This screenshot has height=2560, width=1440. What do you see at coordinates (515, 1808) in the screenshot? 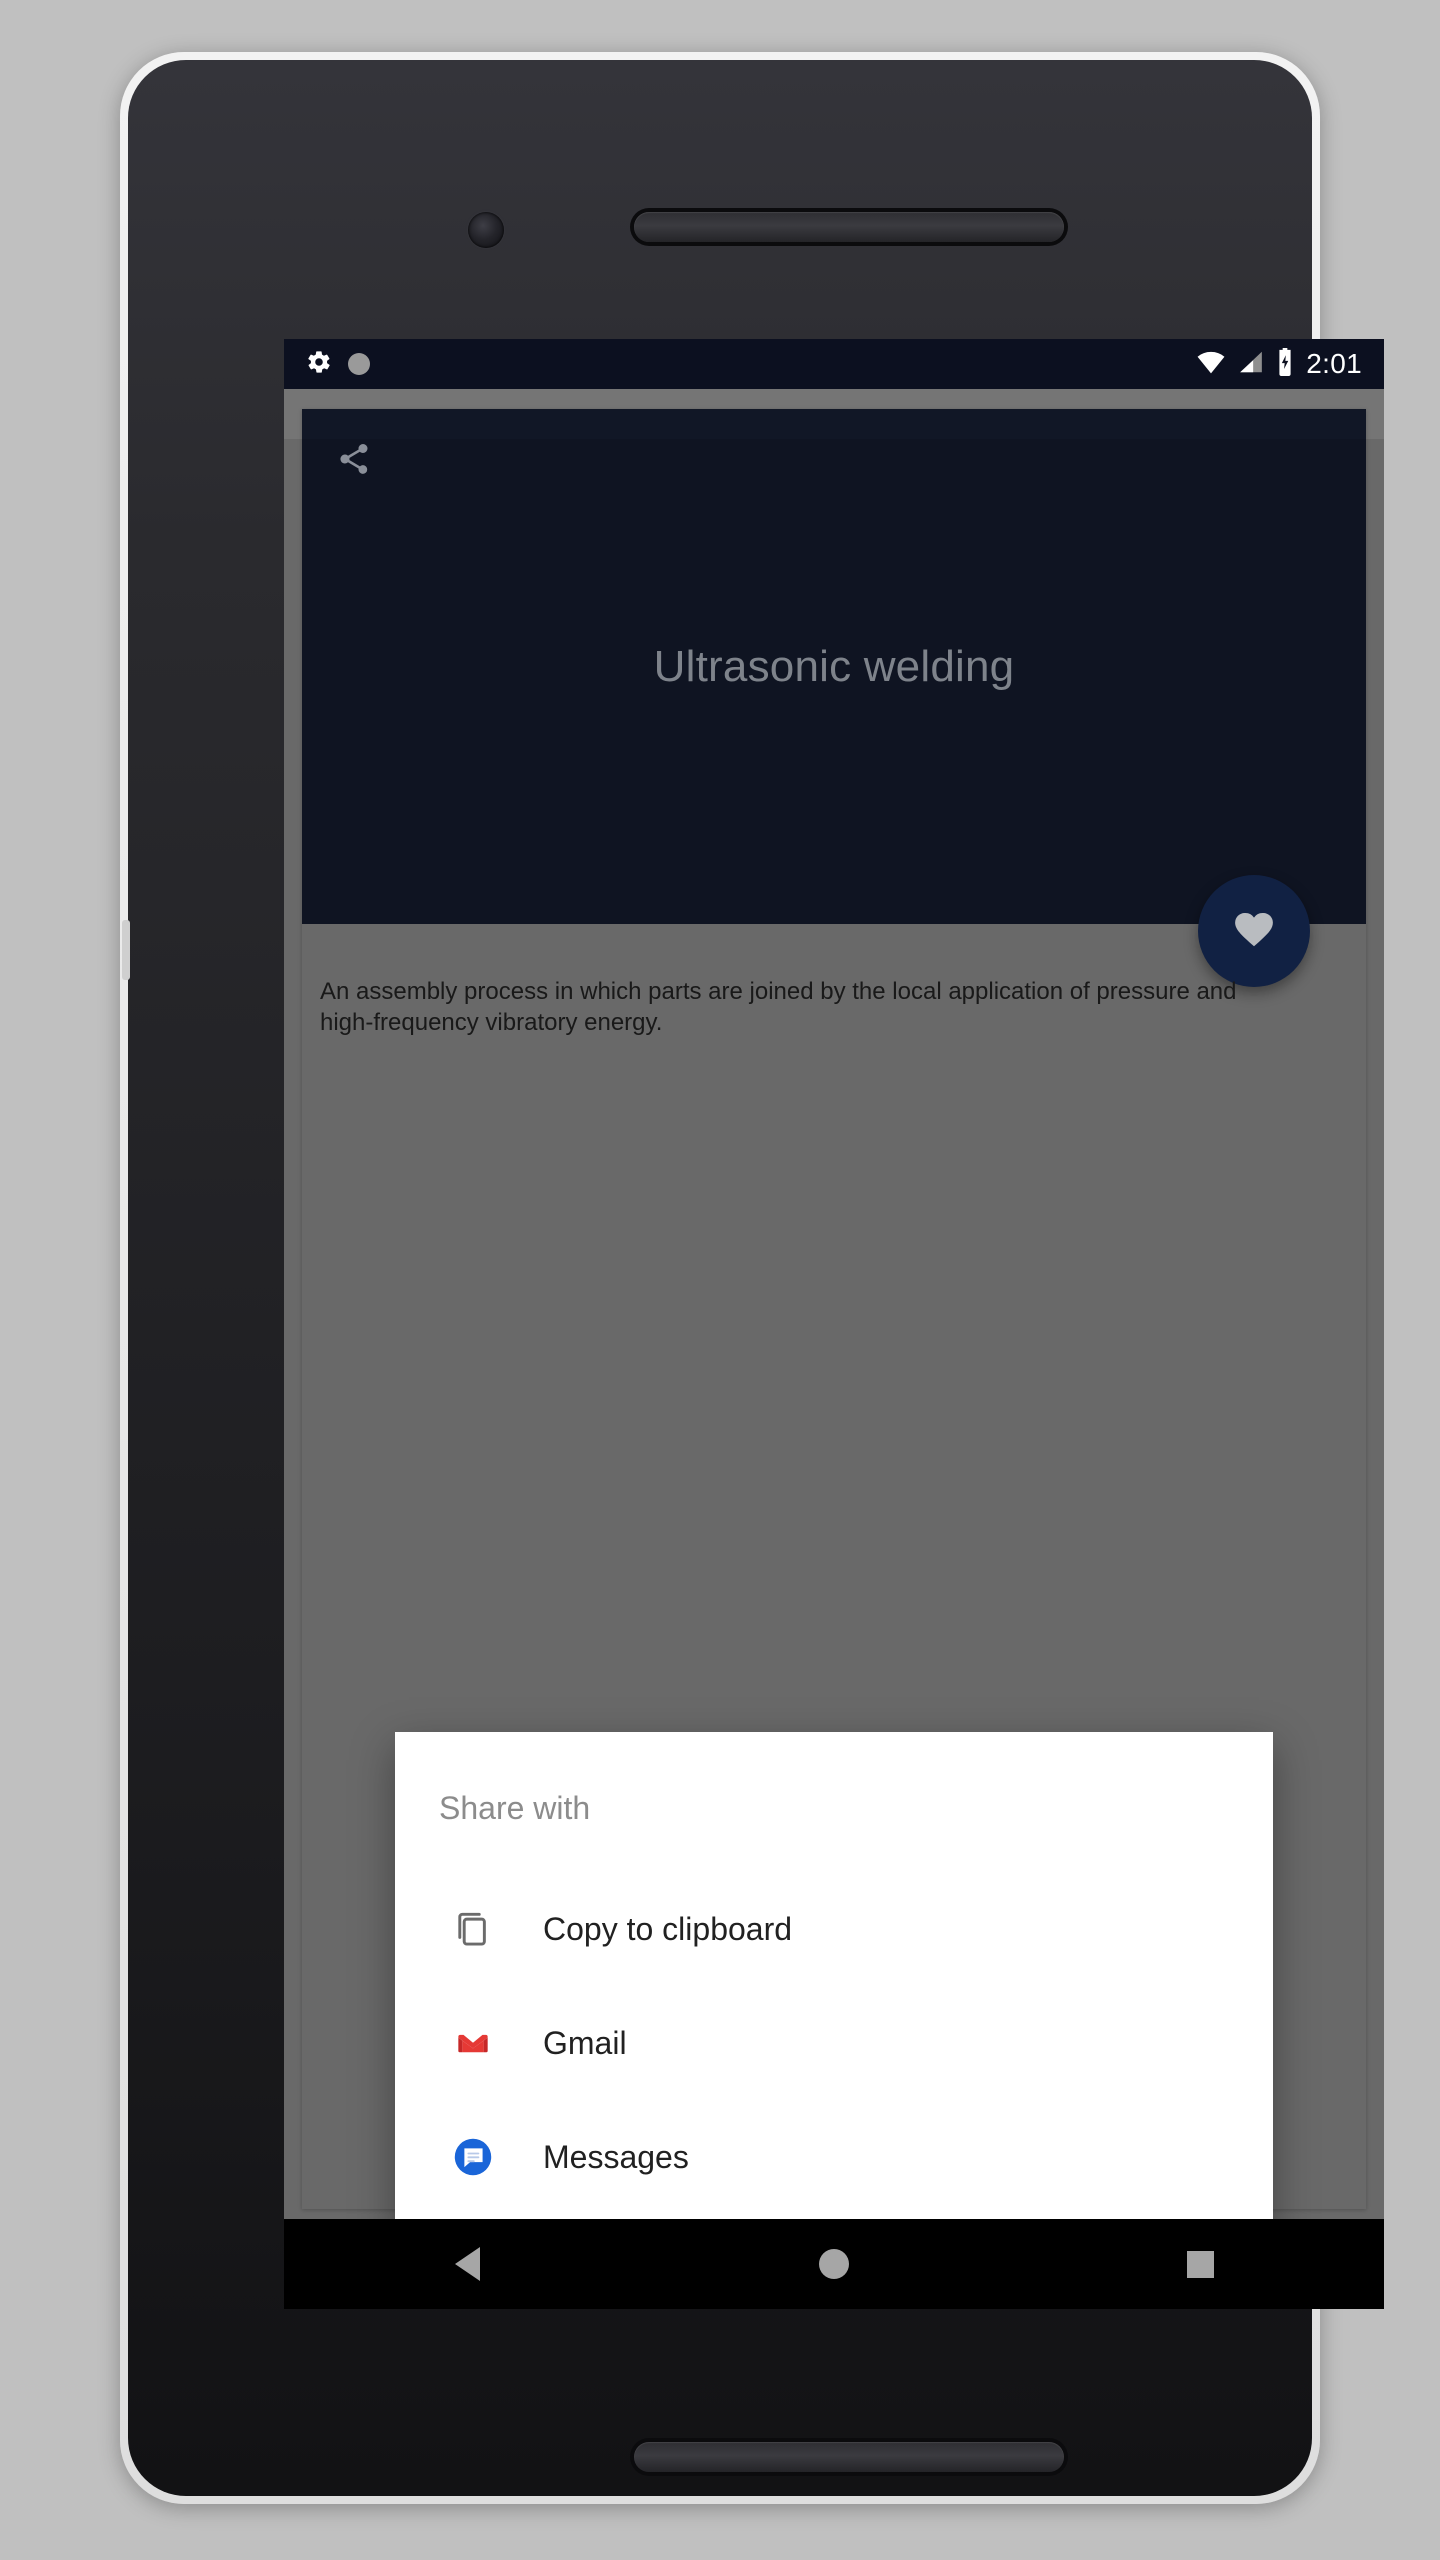
I see `dialog-title: Share with` at bounding box center [515, 1808].